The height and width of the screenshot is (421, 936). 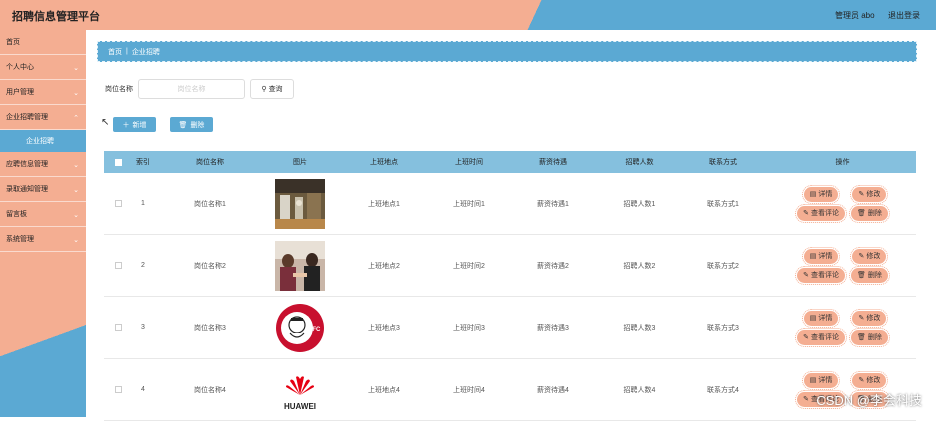 What do you see at coordinates (469, 162) in the screenshot?
I see `column-header: 上班时间` at bounding box center [469, 162].